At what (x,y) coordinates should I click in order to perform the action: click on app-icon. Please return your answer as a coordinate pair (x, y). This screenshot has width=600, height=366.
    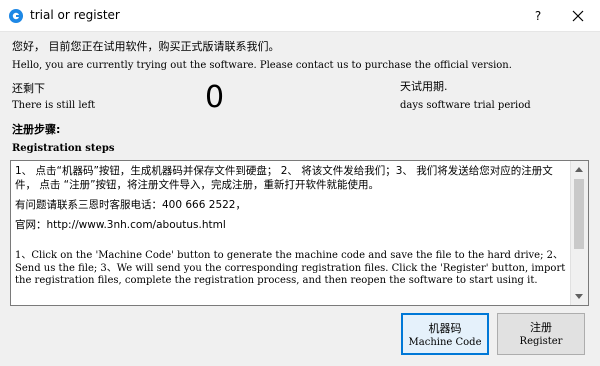
    Looking at the image, I should click on (16, 16).